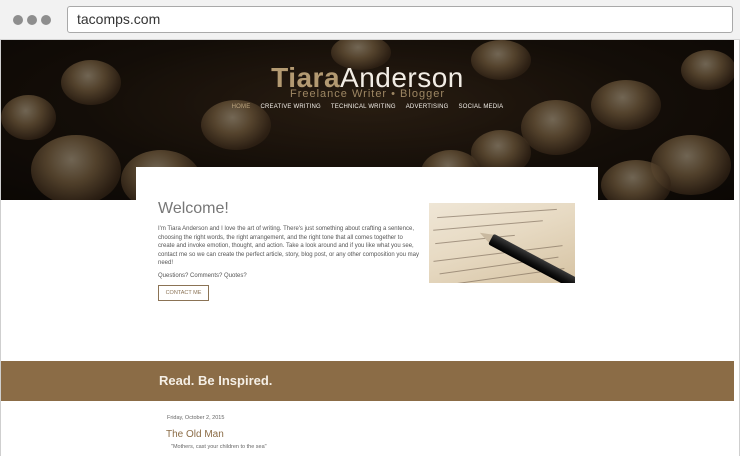  Describe the element at coordinates (216, 380) in the screenshot. I see `section-title: Read. Be Inspired.` at that location.